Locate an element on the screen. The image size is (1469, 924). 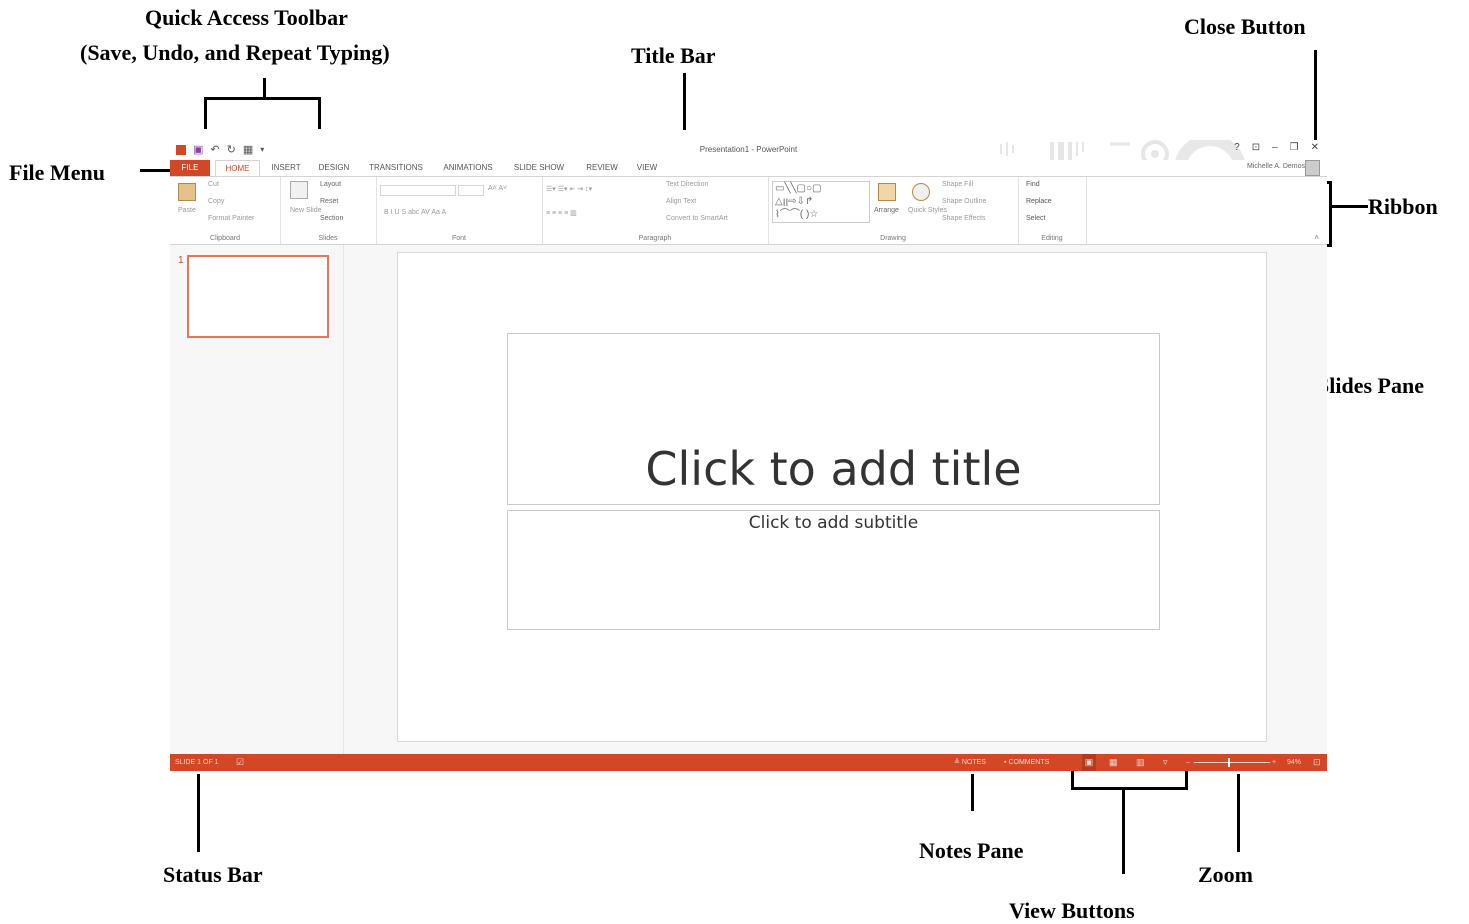
subtitle-placeholder-text: Click to add subtitle is located at coordinates (833, 523).